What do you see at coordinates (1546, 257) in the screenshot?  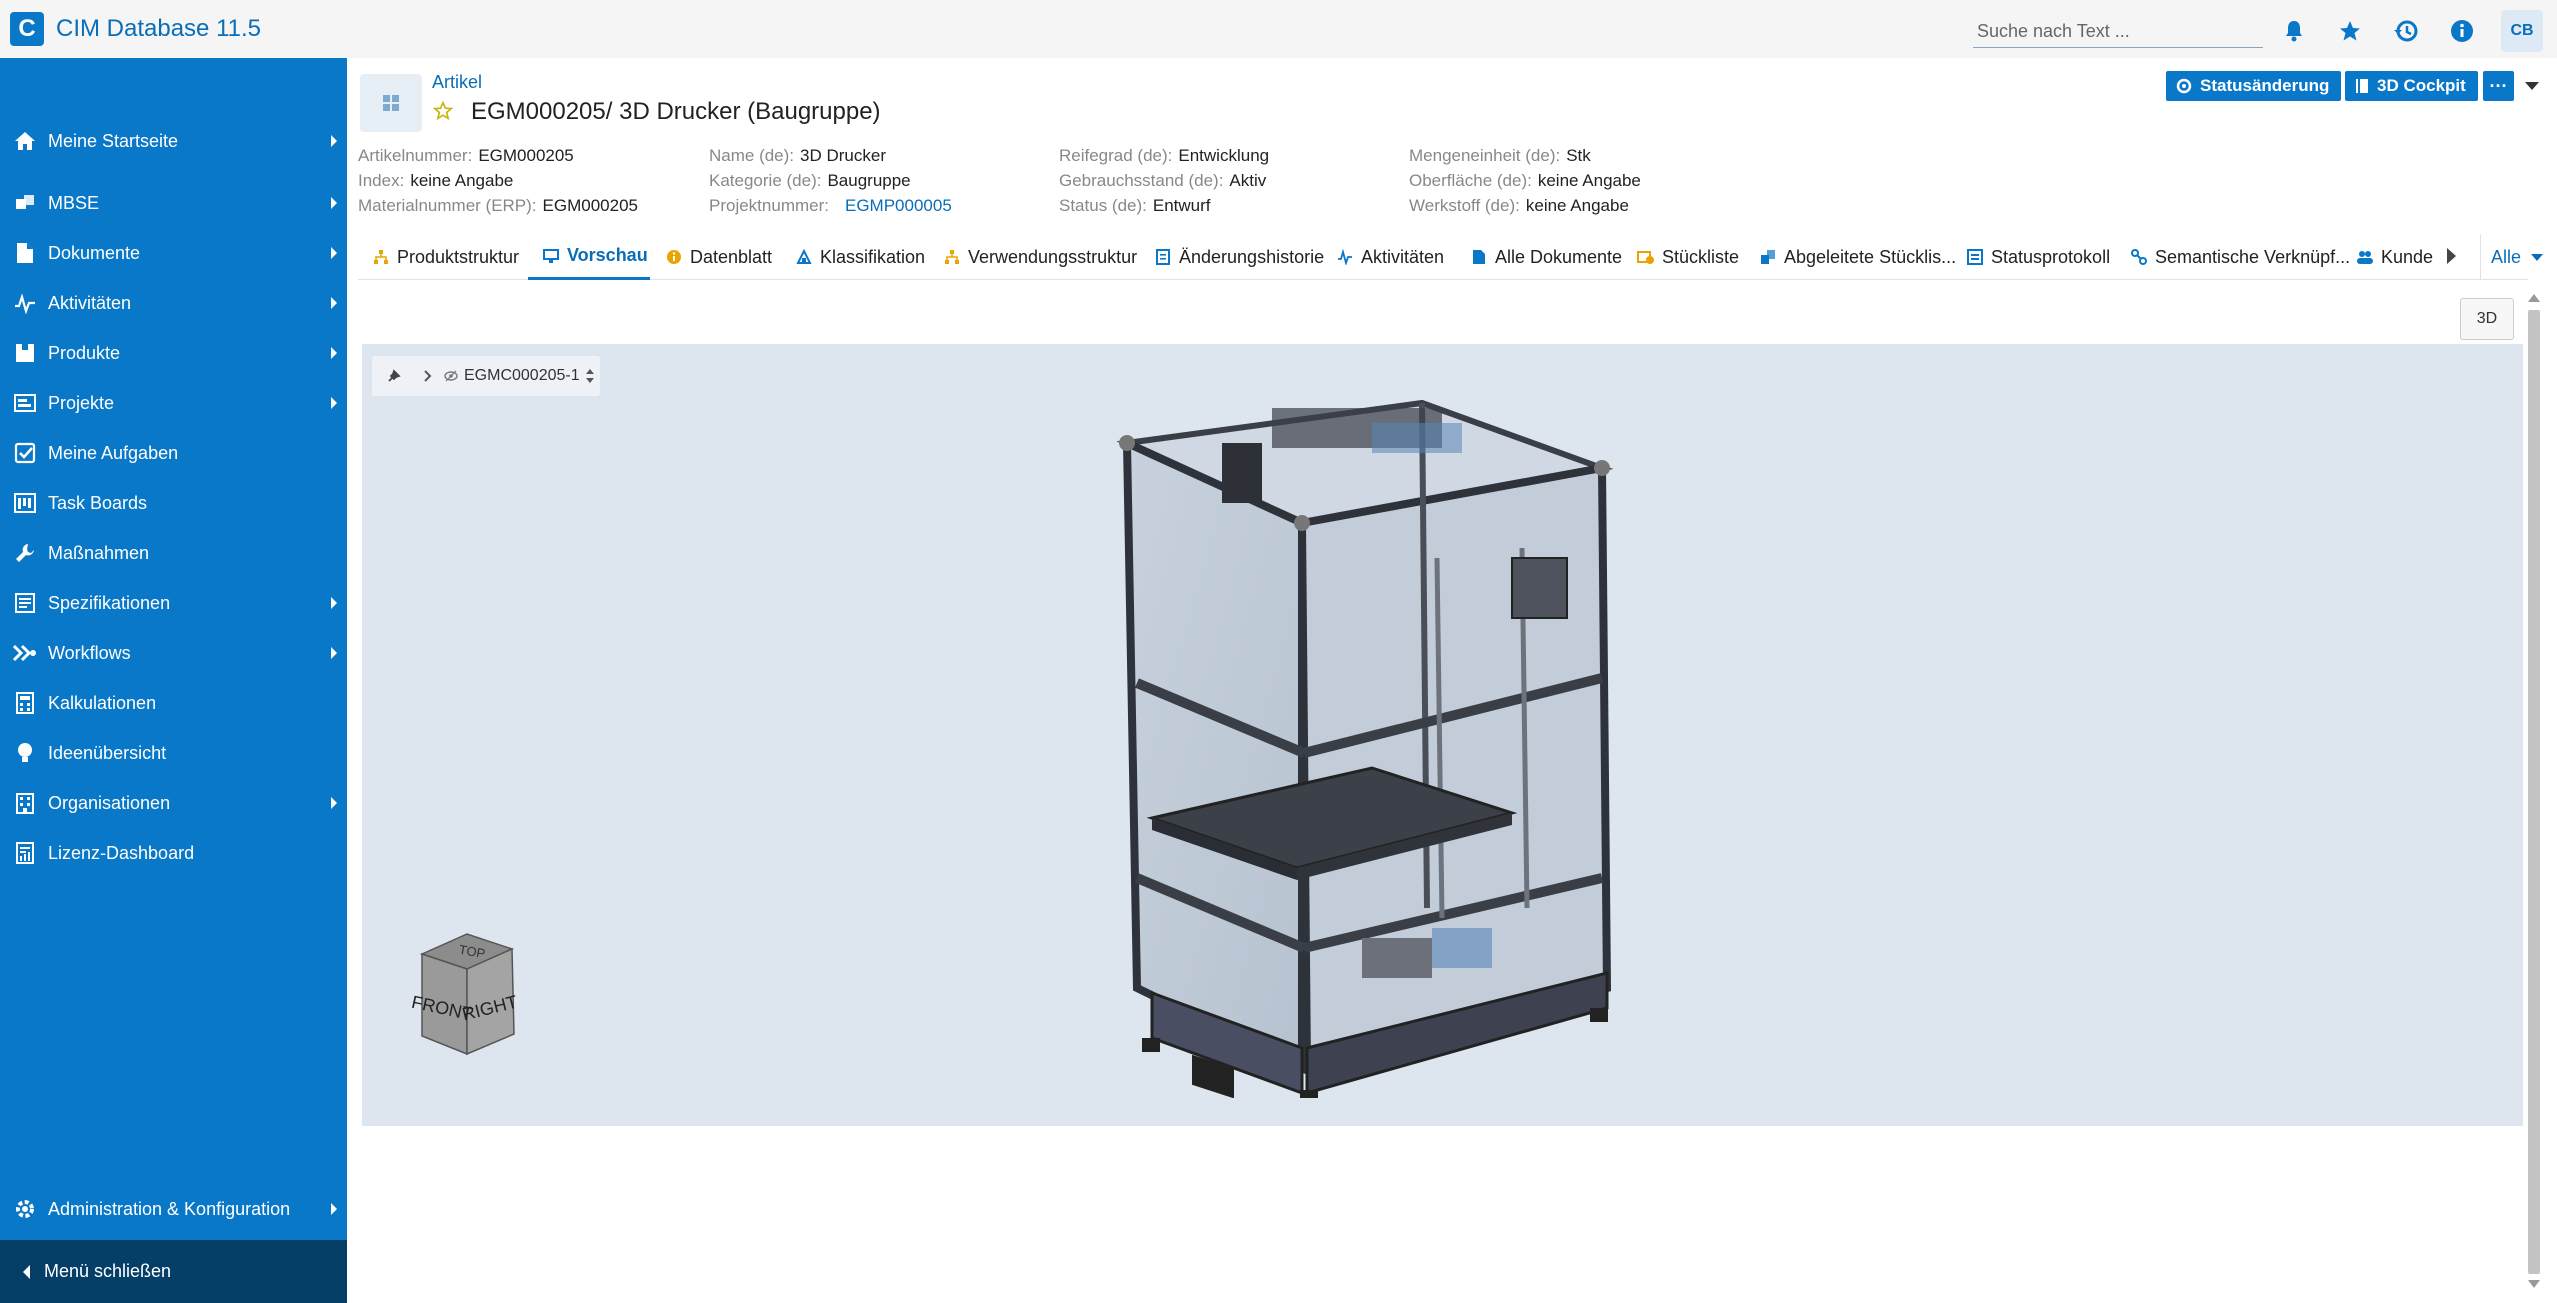 I see `tab-alle-dokumente: Alle Dokumente` at bounding box center [1546, 257].